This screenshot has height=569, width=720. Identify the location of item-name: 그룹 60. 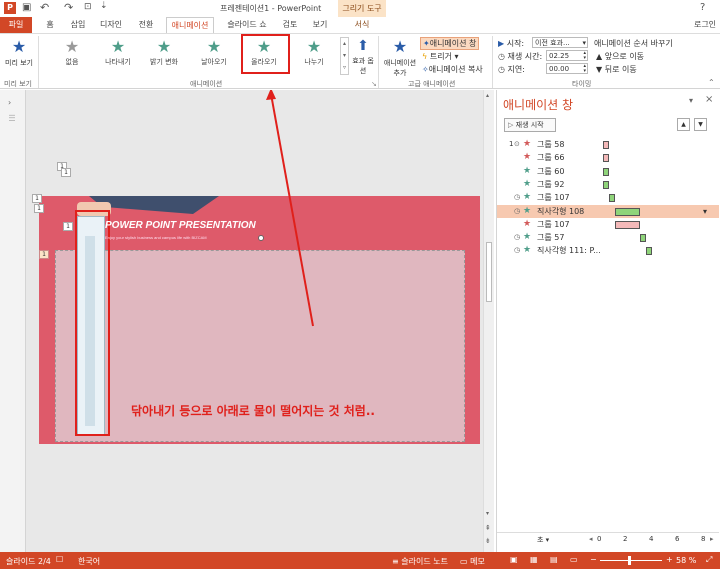
(551, 171).